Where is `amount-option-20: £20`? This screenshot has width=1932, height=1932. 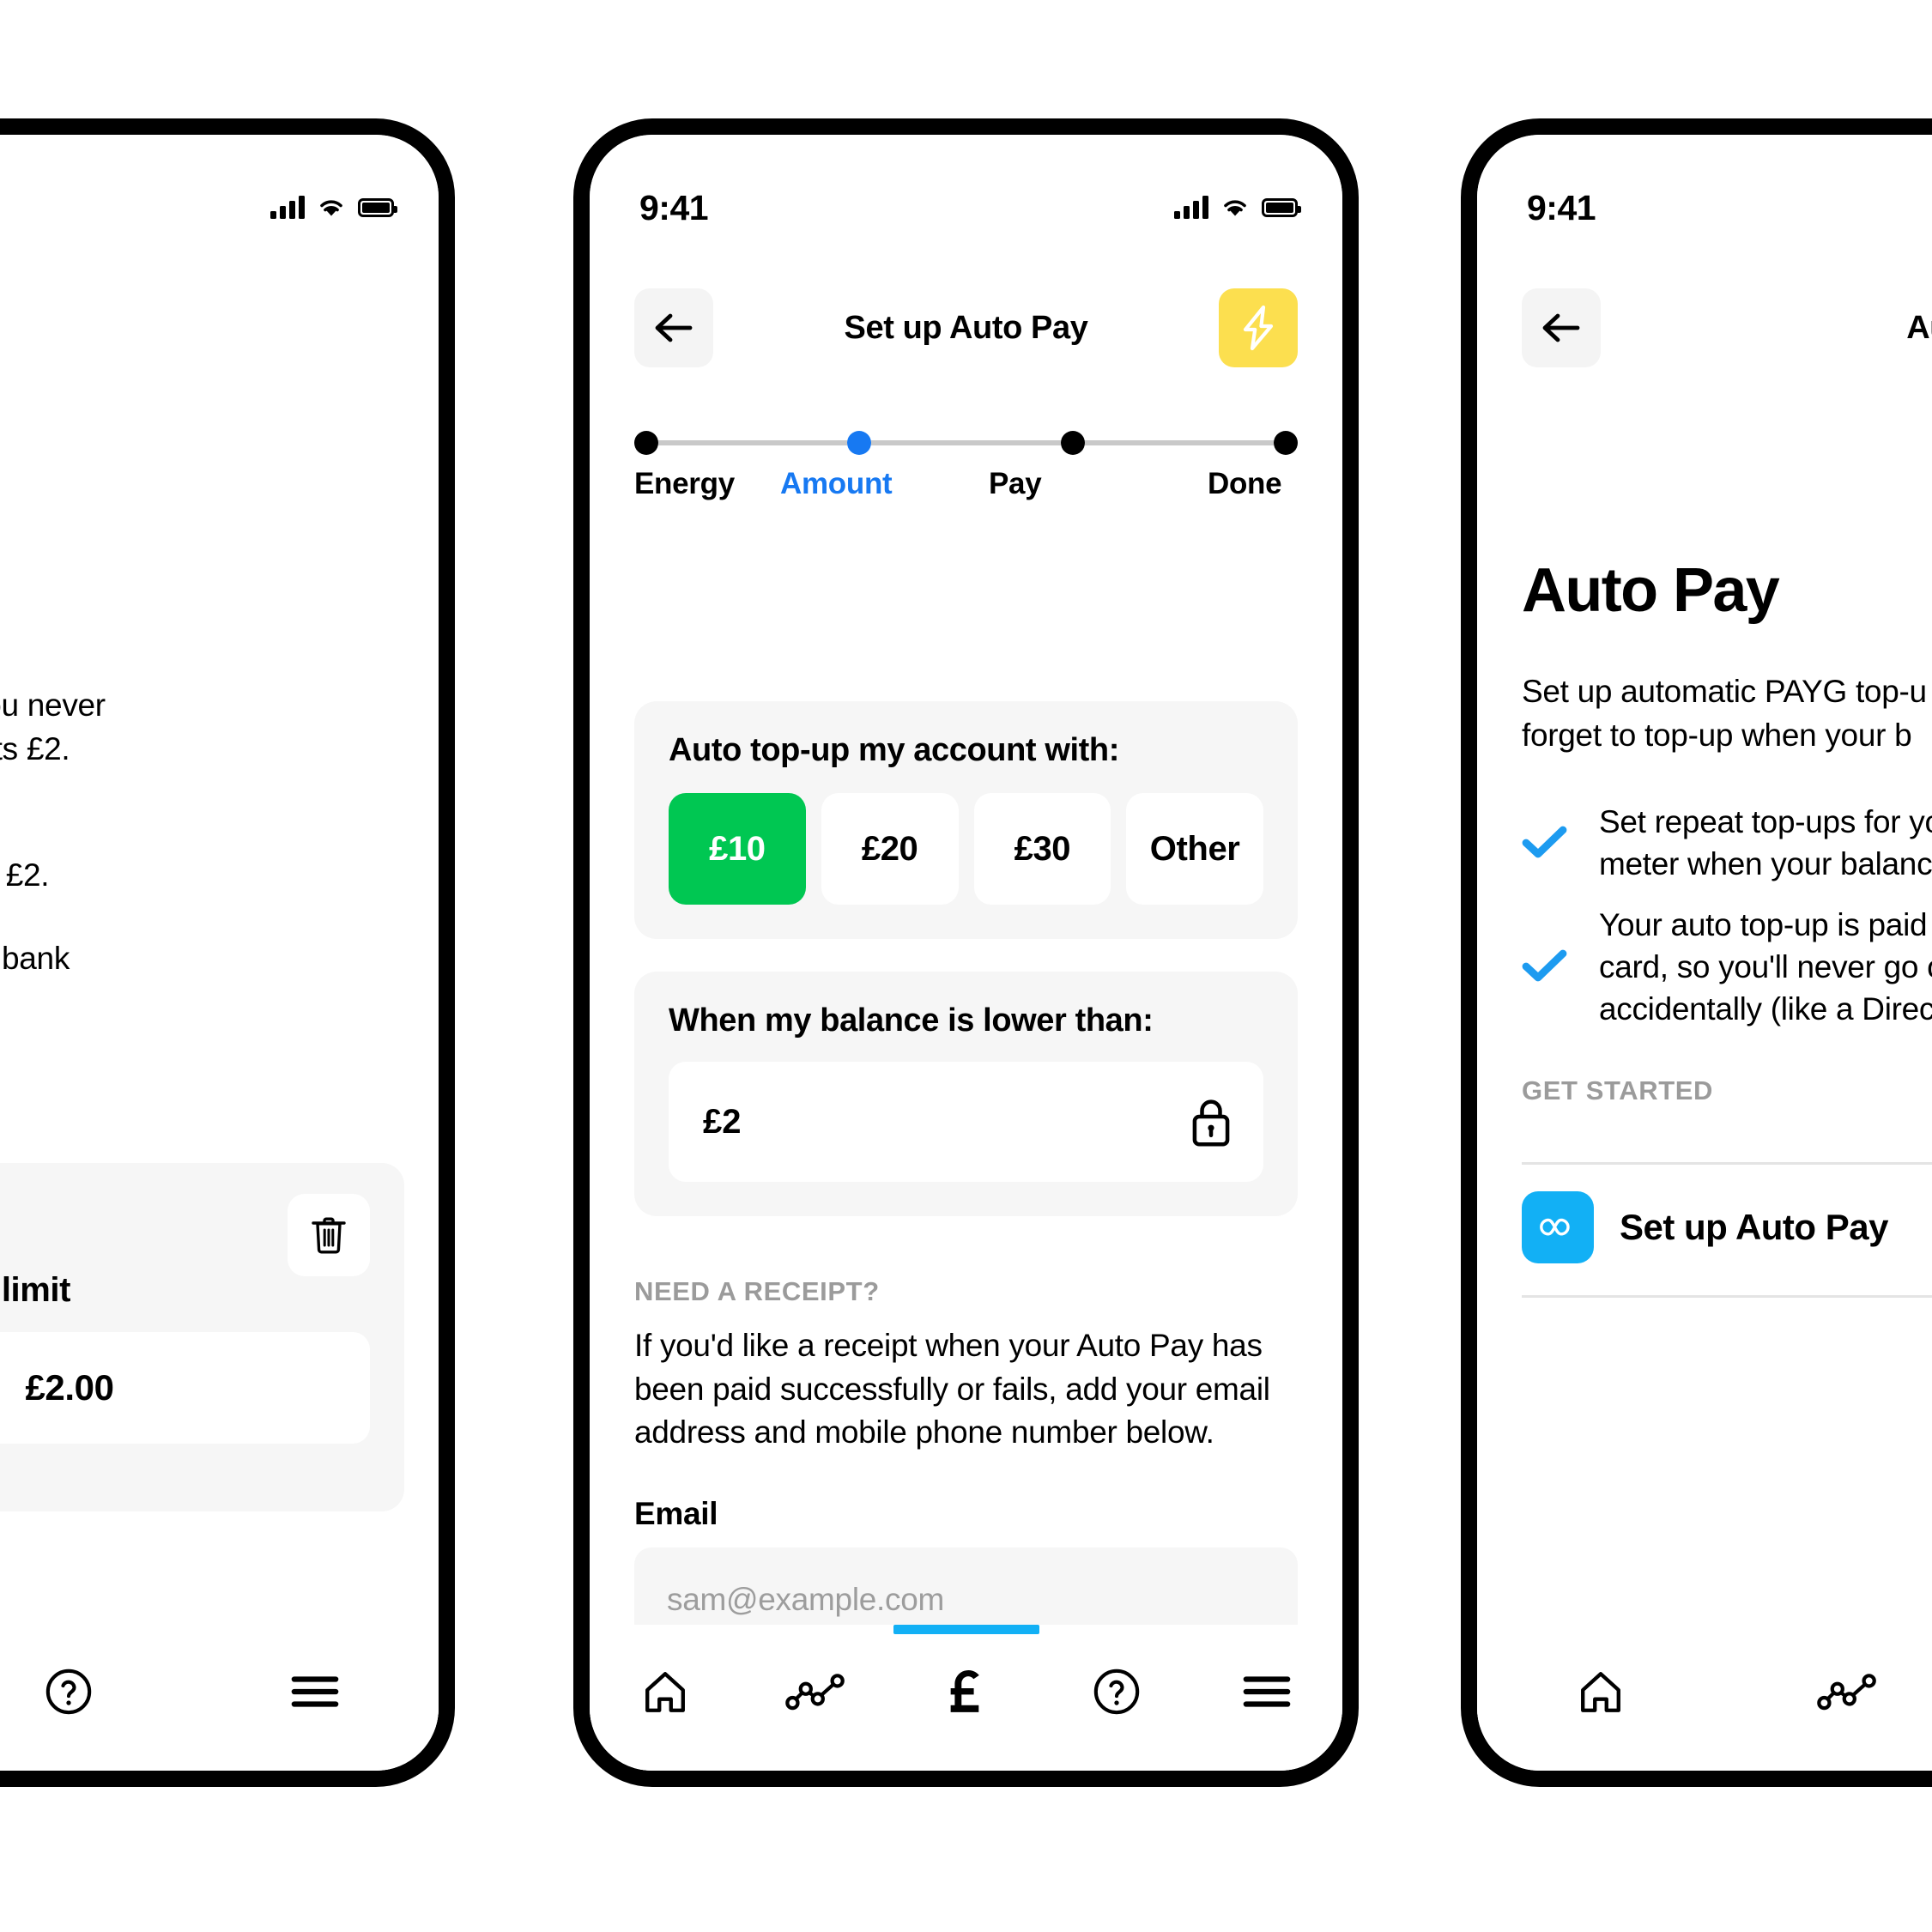 amount-option-20: £20 is located at coordinates (890, 849).